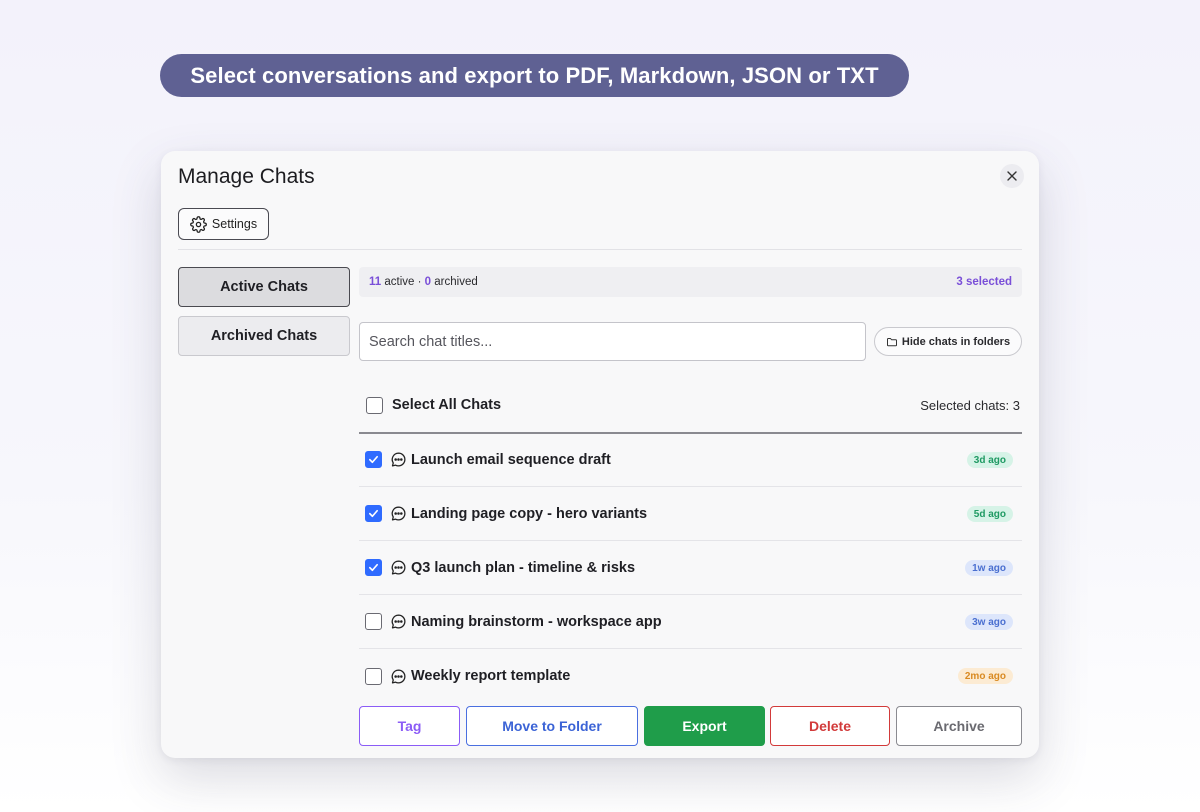 The image size is (1200, 812). I want to click on chat-title: Launch email sequence draft, so click(511, 459).